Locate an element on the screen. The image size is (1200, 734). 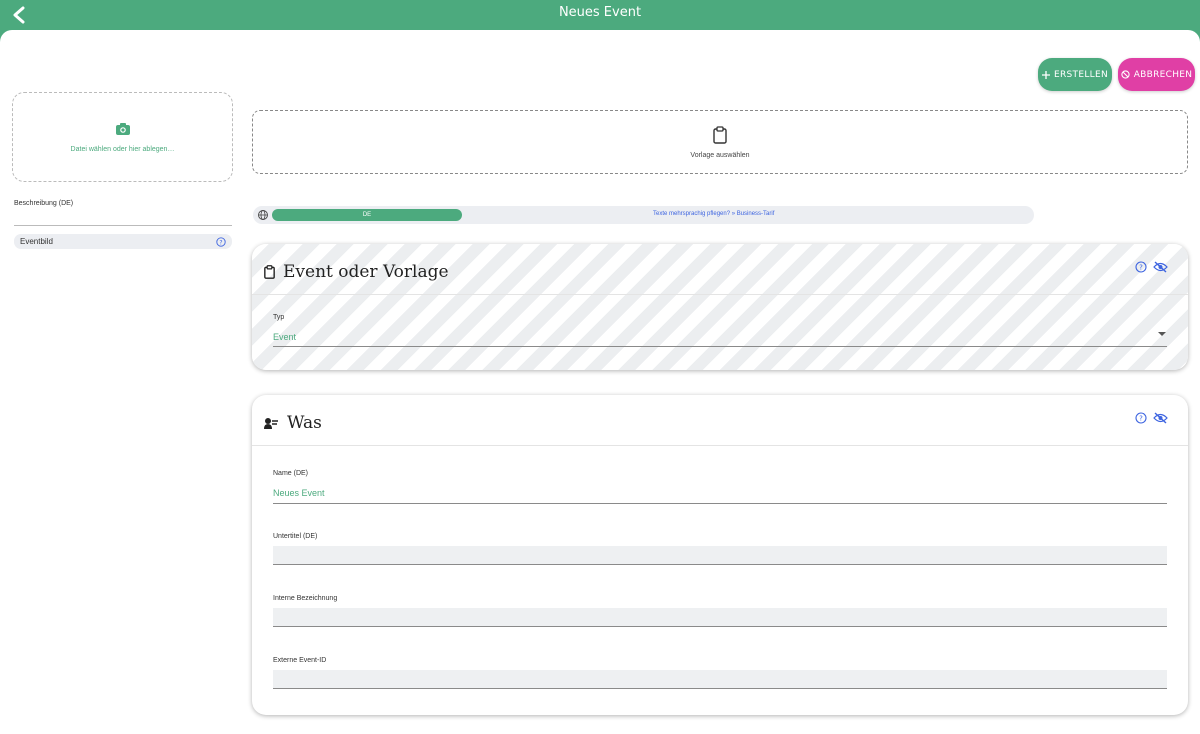
subtitle-input is located at coordinates (720, 555).